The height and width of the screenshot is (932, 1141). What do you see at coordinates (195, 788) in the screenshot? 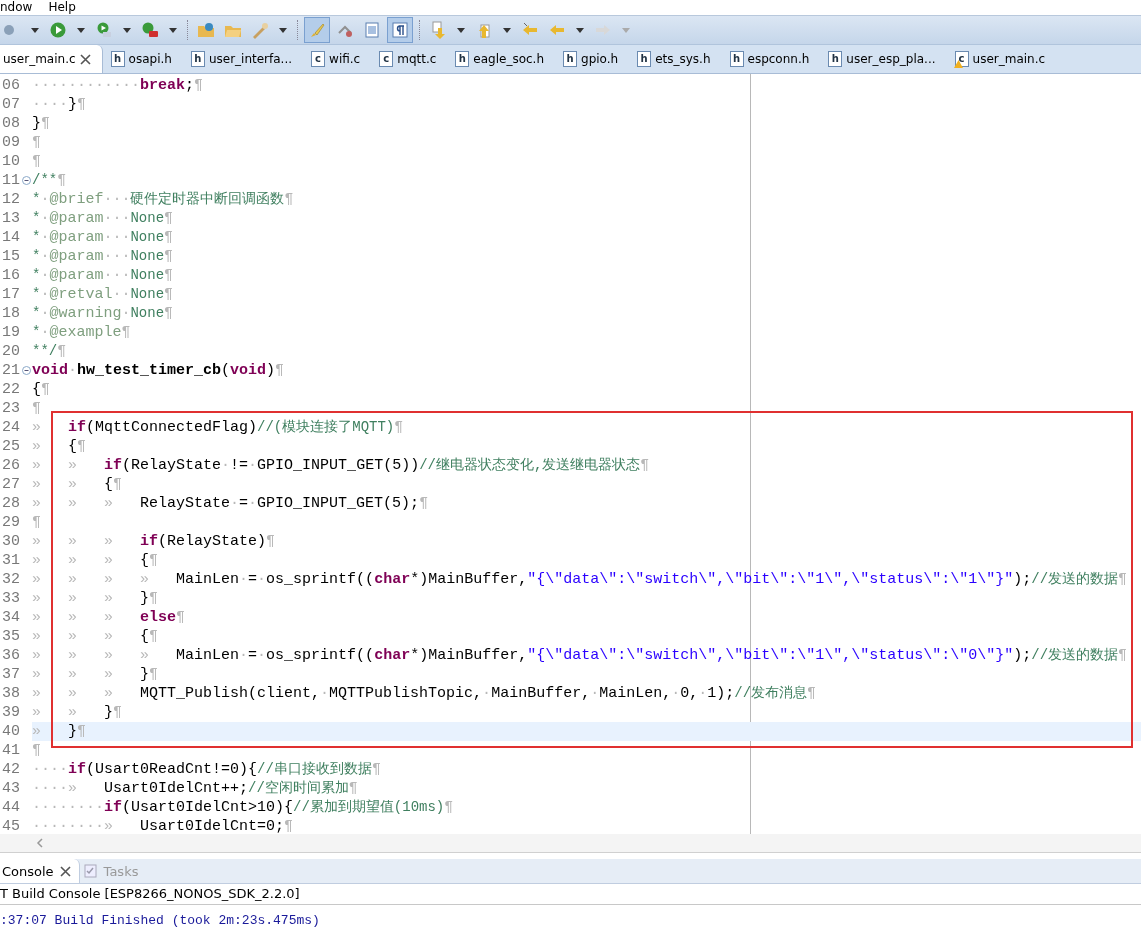
I see `code-line: ····» Usart0IdelCnt++;//空闲时间累加¶` at bounding box center [195, 788].